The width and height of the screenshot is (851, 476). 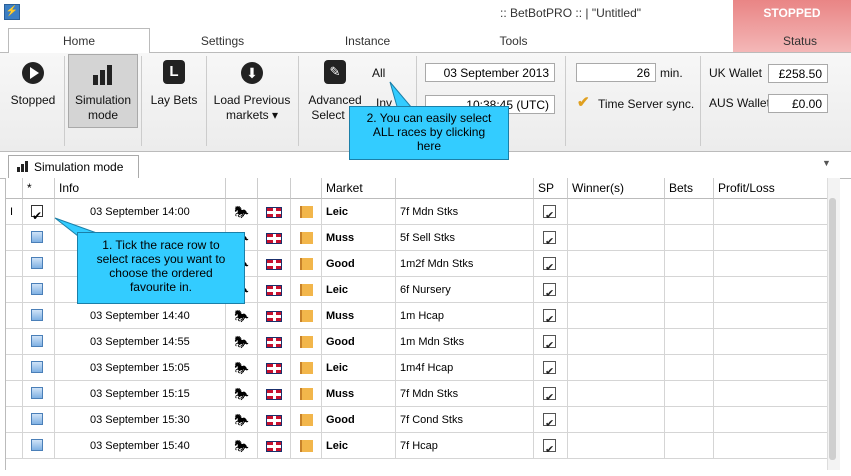 I want to click on date-field: 03 September 2013, so click(x=490, y=72).